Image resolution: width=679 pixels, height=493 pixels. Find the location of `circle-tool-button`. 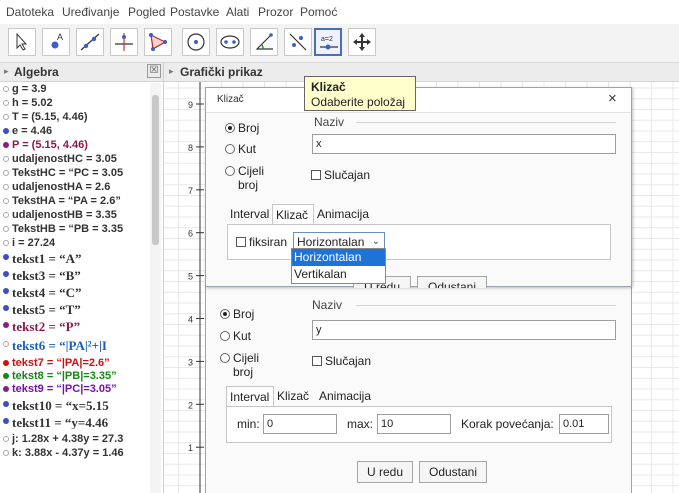

circle-tool-button is located at coordinates (196, 42).